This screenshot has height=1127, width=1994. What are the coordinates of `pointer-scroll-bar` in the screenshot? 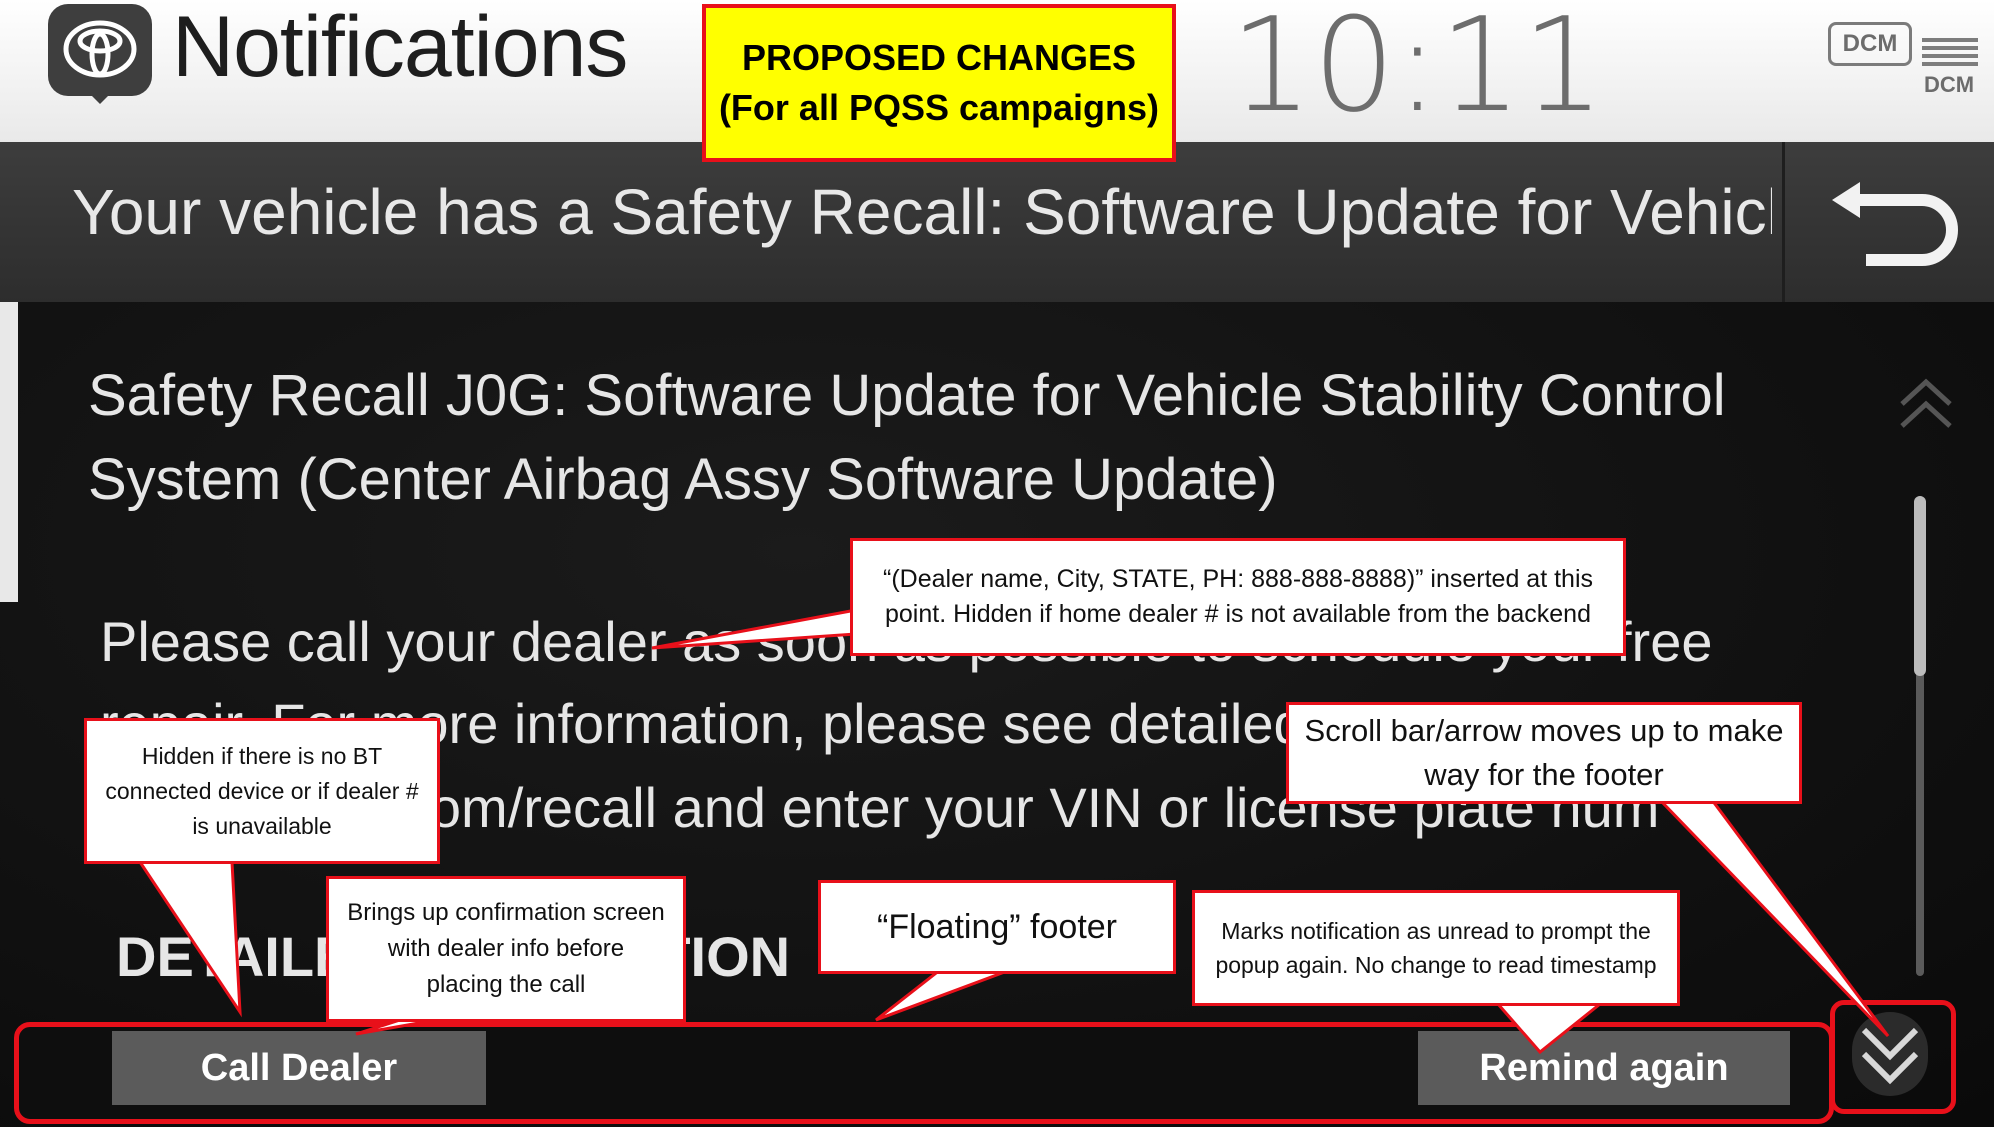 It's located at (1773, 918).